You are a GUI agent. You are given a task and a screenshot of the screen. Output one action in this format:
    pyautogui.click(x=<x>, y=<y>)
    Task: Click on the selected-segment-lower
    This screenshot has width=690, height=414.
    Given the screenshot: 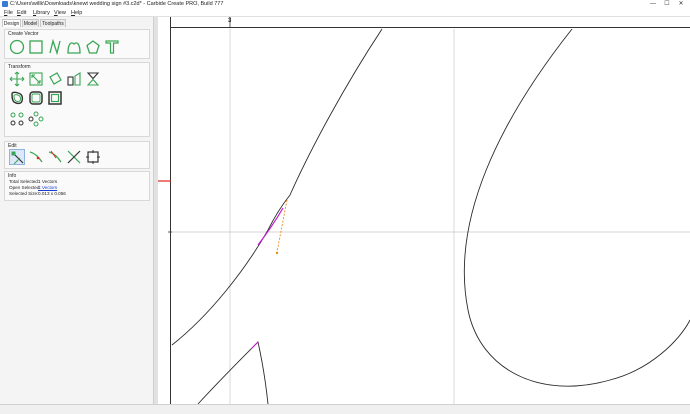 What is the action you would take?
    pyautogui.click(x=254, y=345)
    